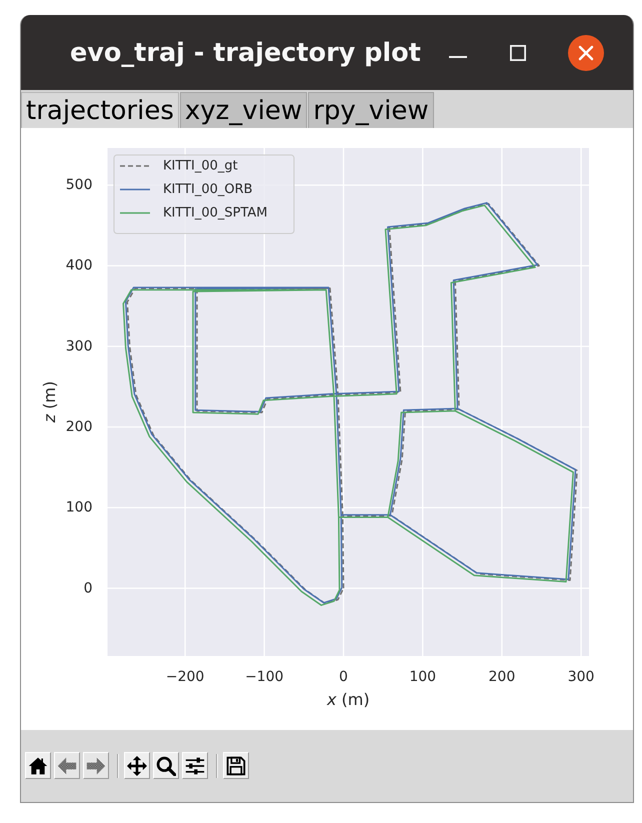 The image size is (642, 823). Describe the element at coordinates (244, 110) in the screenshot. I see `tab: xyz_view` at that location.